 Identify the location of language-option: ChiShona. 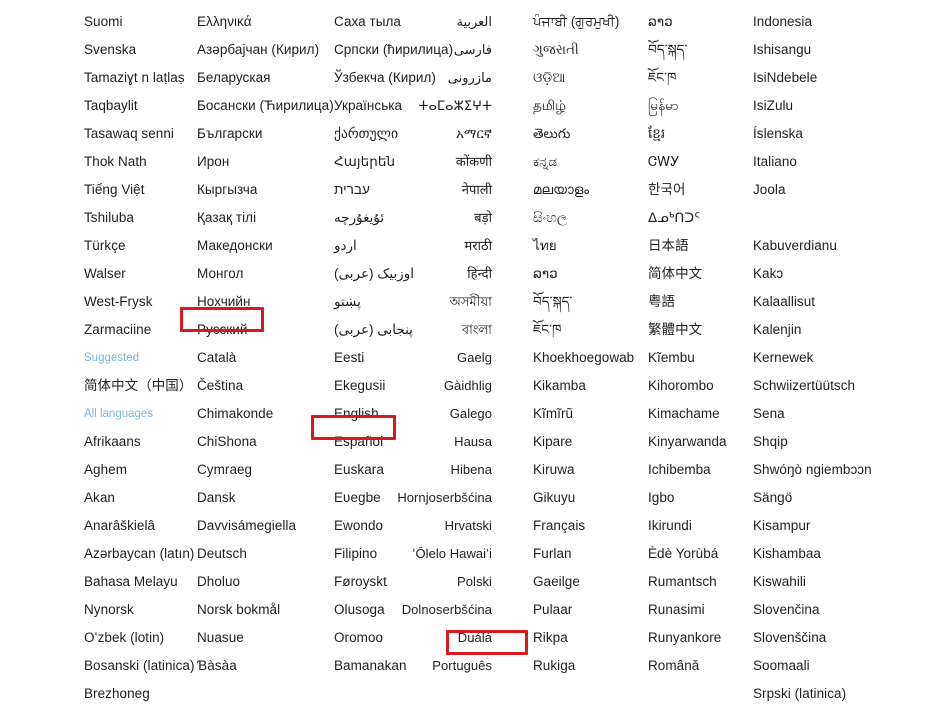
(269, 442).